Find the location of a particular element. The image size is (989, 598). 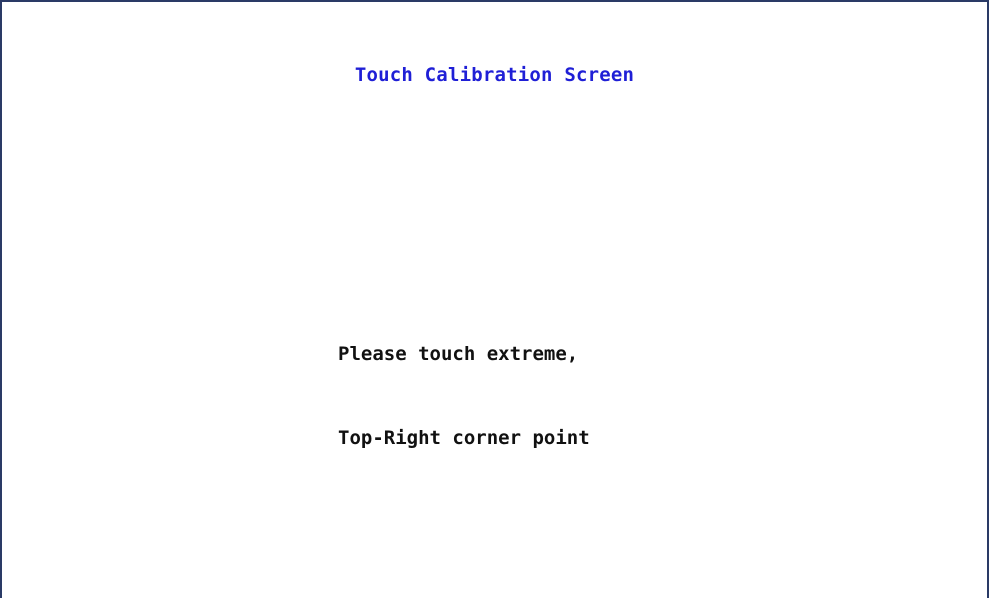

instruction-line-2: Top-Right corner point is located at coordinates (464, 438).